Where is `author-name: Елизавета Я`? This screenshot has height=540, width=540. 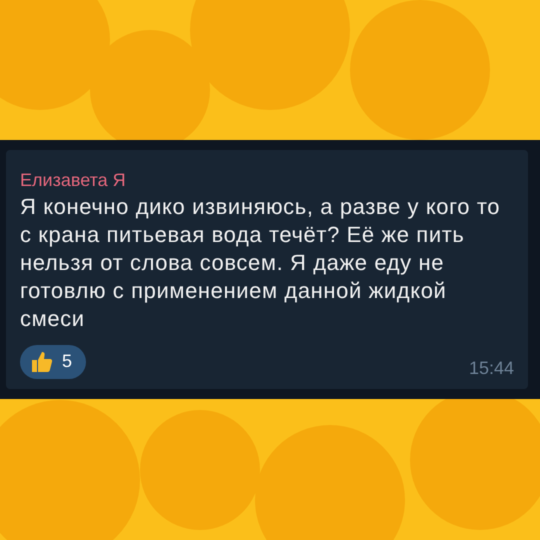
author-name: Елизавета Я is located at coordinates (73, 180).